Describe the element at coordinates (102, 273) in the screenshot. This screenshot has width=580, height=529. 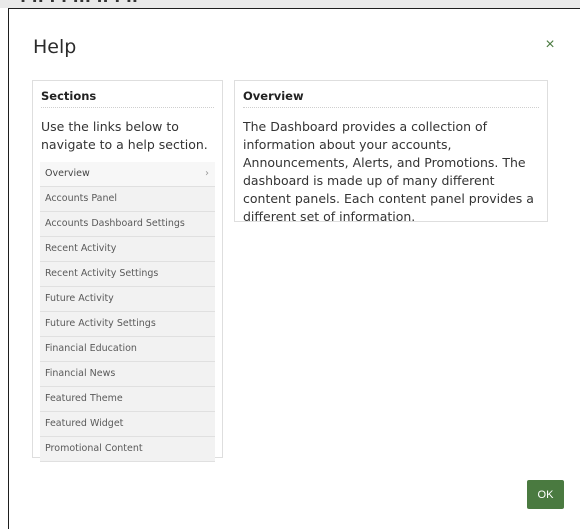
I see `section-item-label: Recent Activity Settings` at that location.